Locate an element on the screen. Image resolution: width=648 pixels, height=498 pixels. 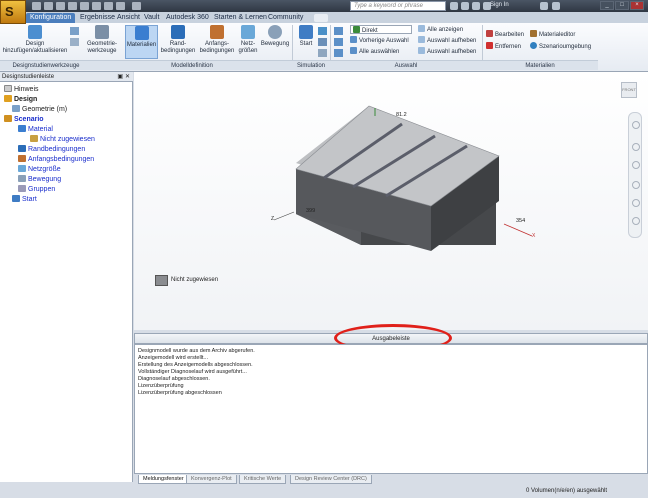
szenario-label: Szenarioumgebung is located at coordinates (565, 47).